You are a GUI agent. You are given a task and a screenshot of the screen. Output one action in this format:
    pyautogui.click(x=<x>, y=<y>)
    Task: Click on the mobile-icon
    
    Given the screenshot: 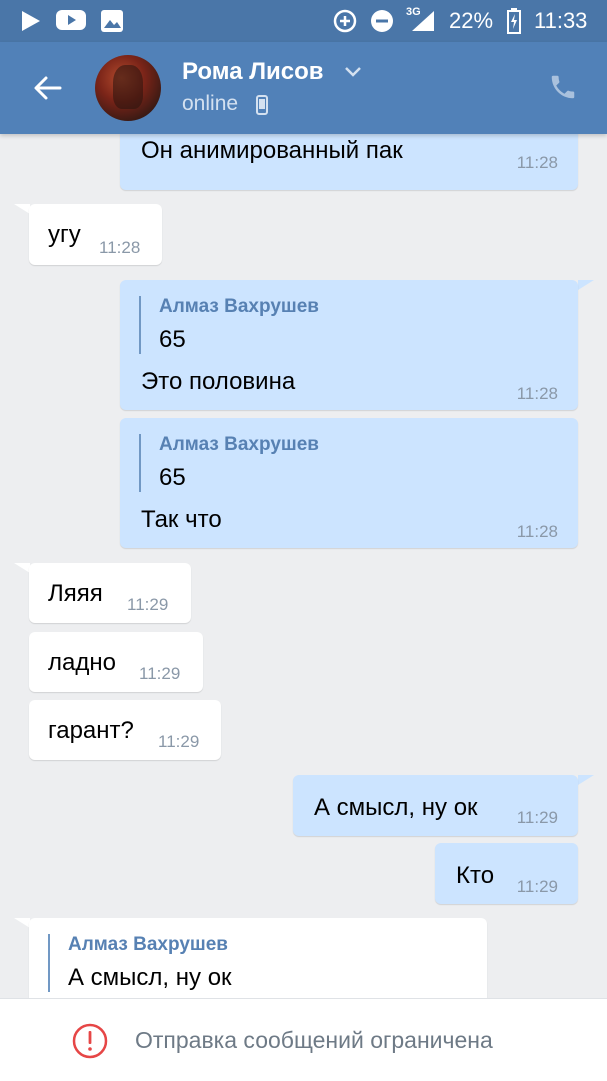 What is the action you would take?
    pyautogui.click(x=262, y=105)
    